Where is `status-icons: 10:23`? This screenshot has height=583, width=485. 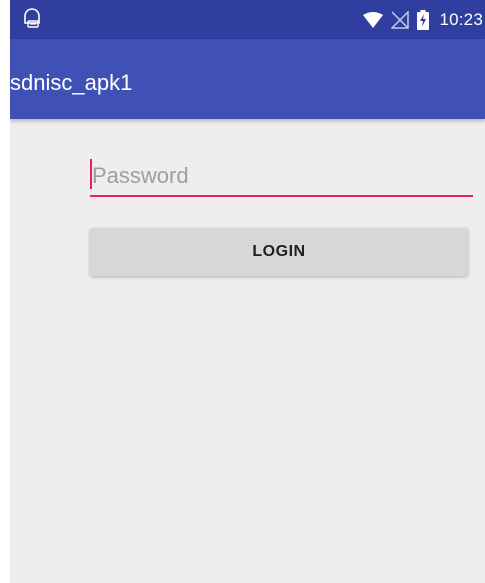 status-icons: 10:23 is located at coordinates (423, 19).